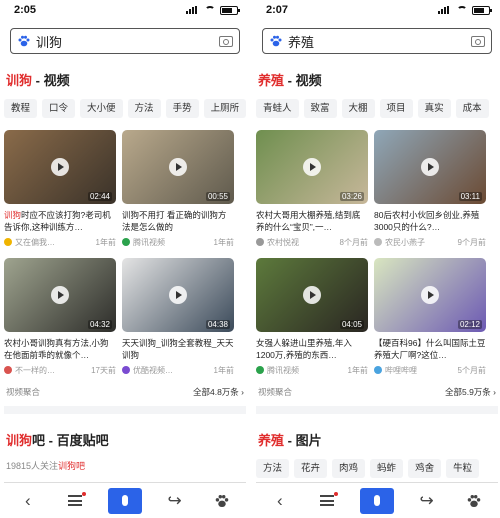 This screenshot has width=500, height=518. What do you see at coordinates (103, 370) in the screenshot?
I see `video-time: 17天前` at bounding box center [103, 370].